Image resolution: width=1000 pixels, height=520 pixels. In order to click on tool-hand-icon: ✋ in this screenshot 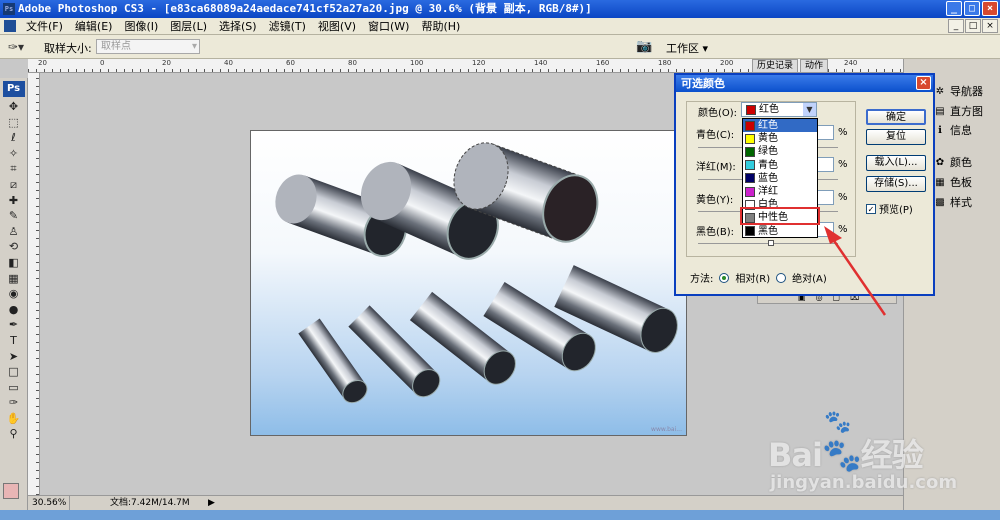, I will do `click(14, 419)`.